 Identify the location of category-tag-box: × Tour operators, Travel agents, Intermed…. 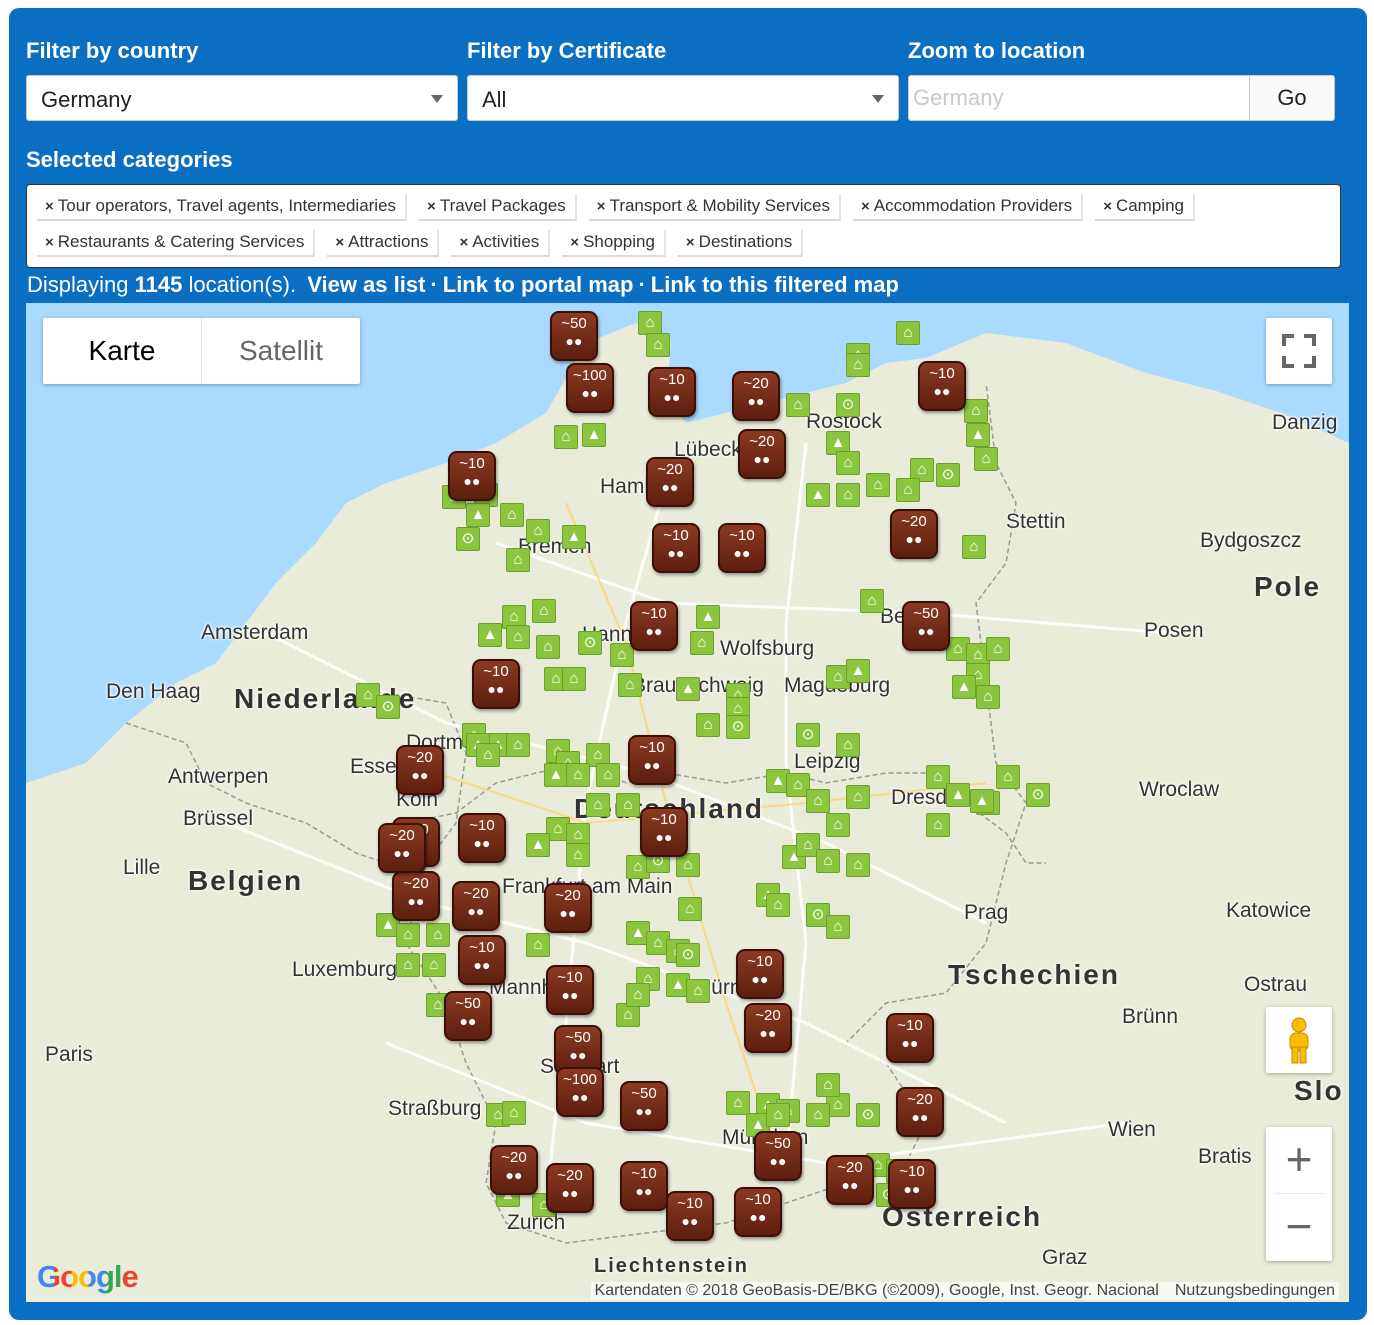
(683, 226).